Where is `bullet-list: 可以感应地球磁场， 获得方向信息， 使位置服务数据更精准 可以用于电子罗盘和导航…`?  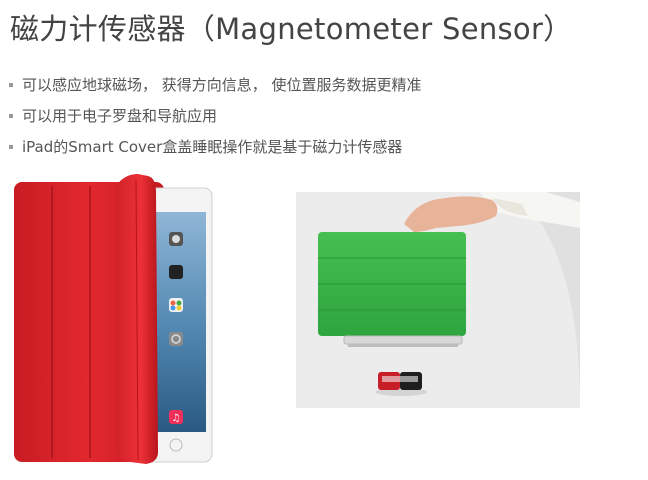 bullet-list: 可以感应地球磁场， 获得方向信息， 使位置服务数据更精准 可以用于电子罗盘和导航… is located at coordinates (215, 120).